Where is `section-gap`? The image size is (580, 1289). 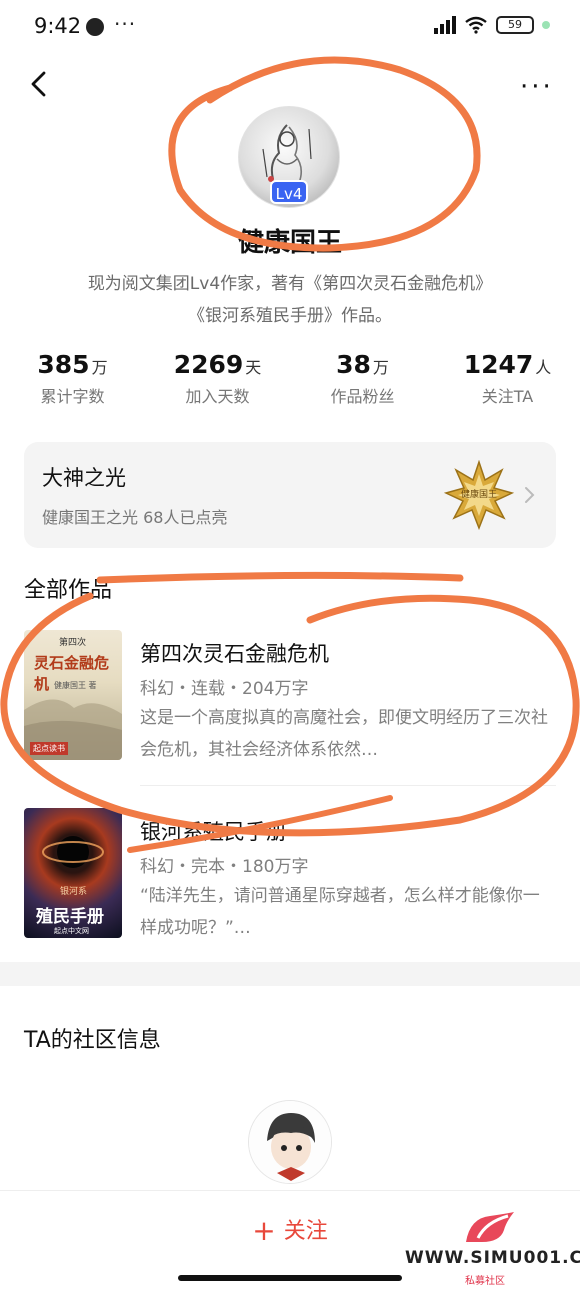
section-gap is located at coordinates (290, 974).